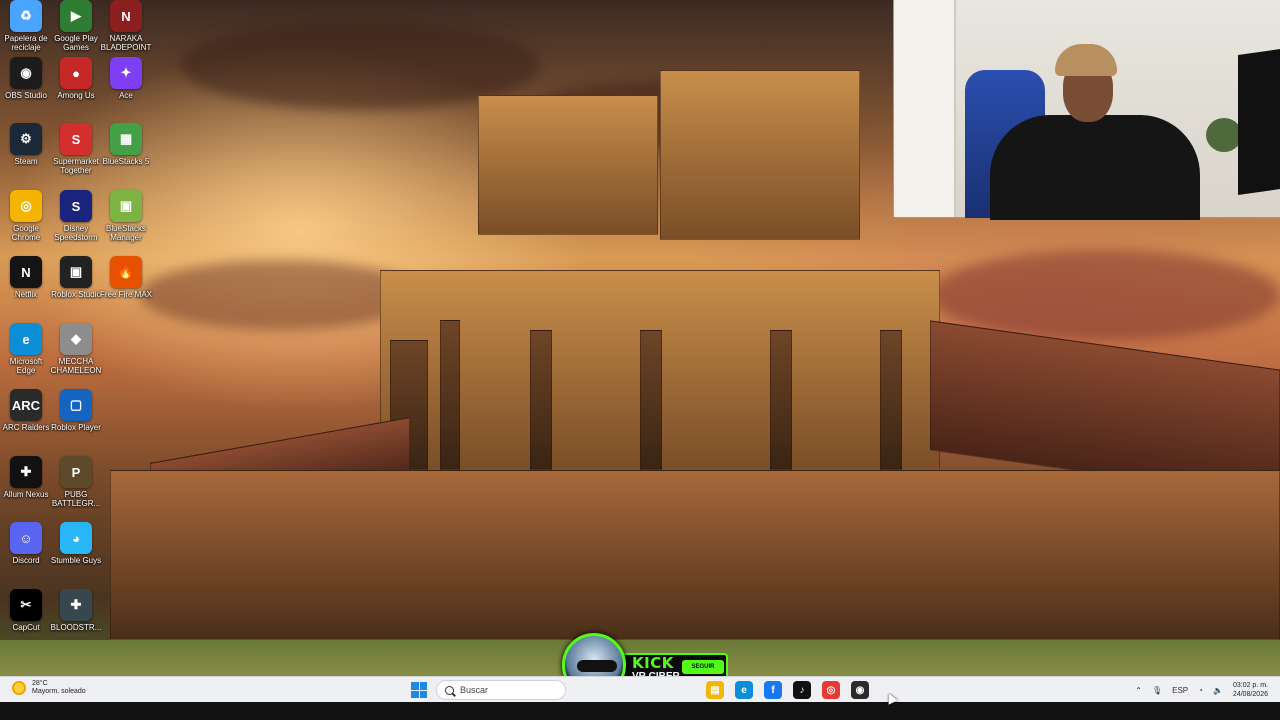 This screenshot has height=720, width=1280. I want to click on bluestacks-manager-icon: ▣, so click(126, 206).